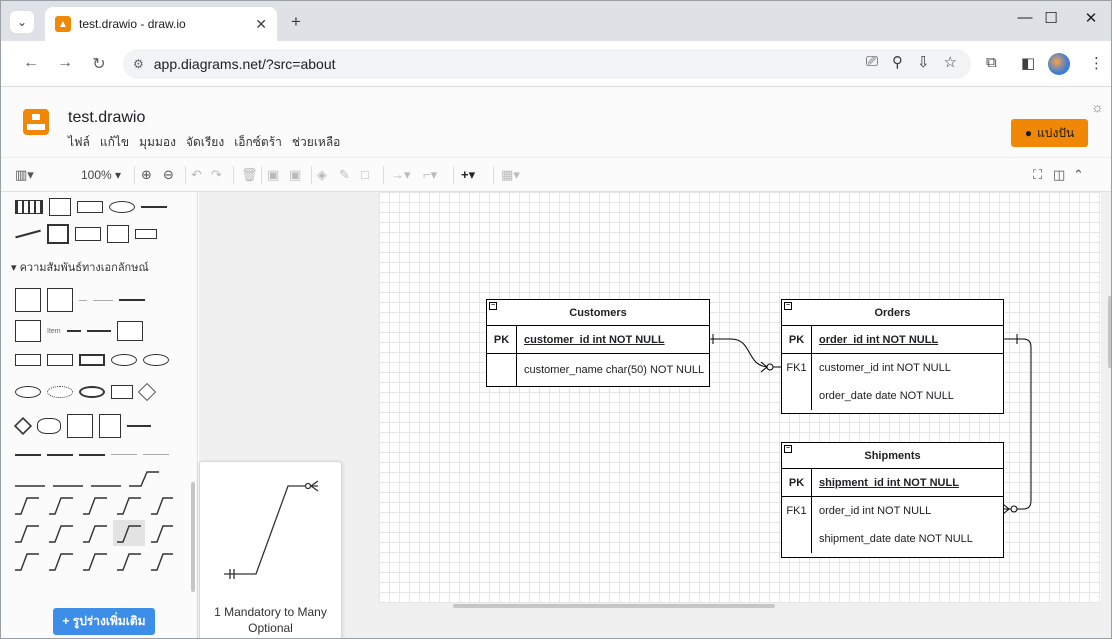  I want to click on horizontal-scrollbar, so click(614, 606).